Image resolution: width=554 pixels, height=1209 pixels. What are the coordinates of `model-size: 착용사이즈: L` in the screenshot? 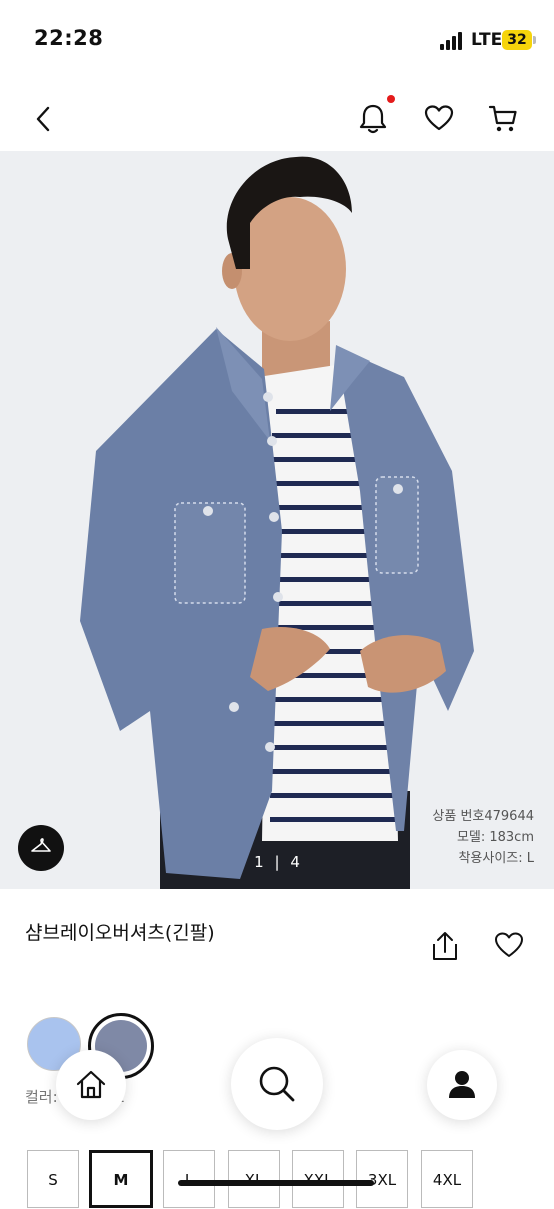 It's located at (496, 858).